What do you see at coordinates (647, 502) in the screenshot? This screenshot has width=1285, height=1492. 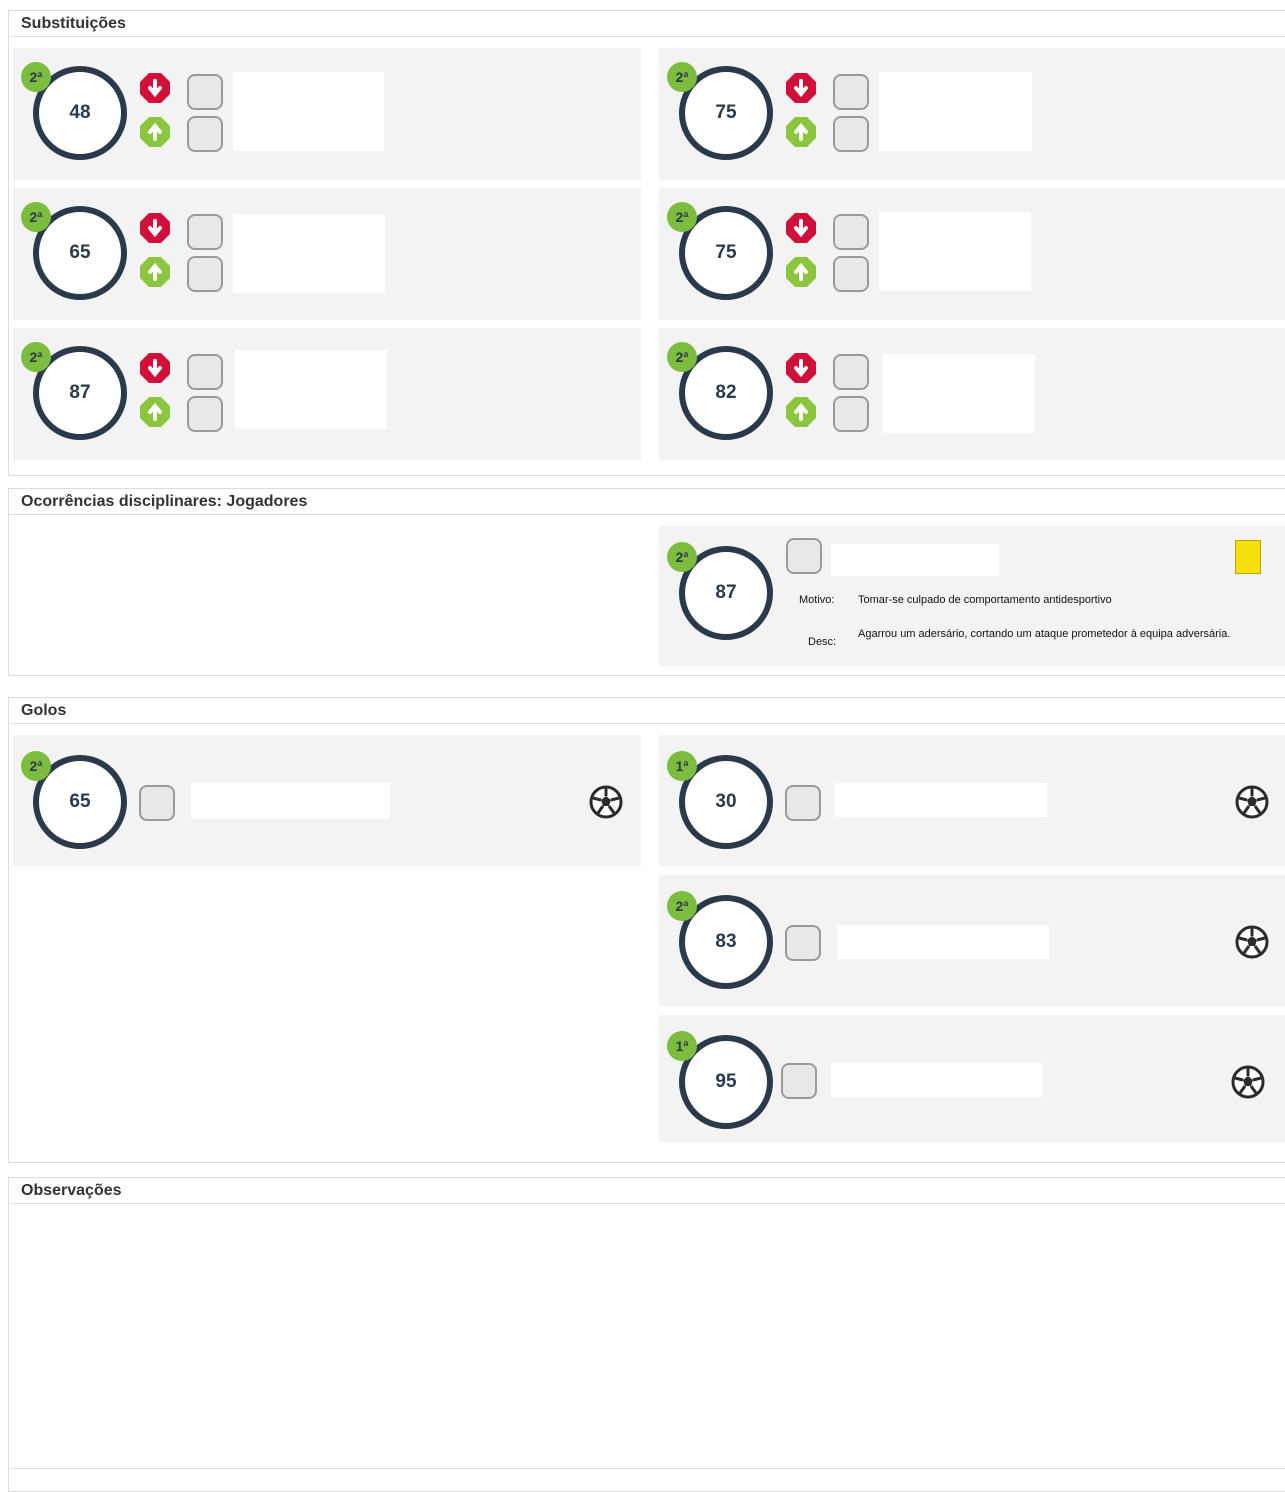 I see `discipline-title: Ocorrências disciplinares: Jogadores` at bounding box center [647, 502].